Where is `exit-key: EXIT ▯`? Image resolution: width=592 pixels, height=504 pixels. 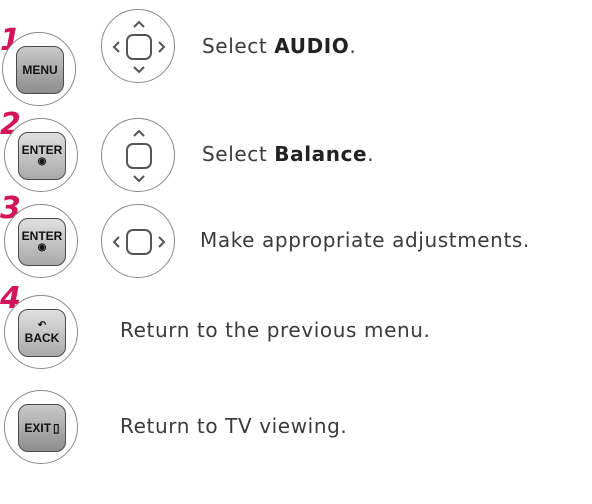 exit-key: EXIT ▯ is located at coordinates (42, 428).